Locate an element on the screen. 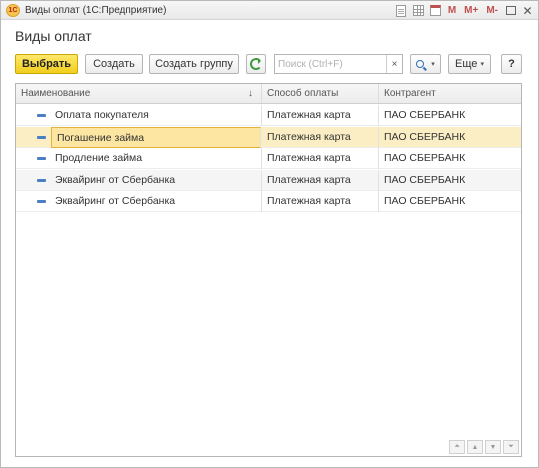 This screenshot has width=539, height=468. create-button: Создать is located at coordinates (114, 64).